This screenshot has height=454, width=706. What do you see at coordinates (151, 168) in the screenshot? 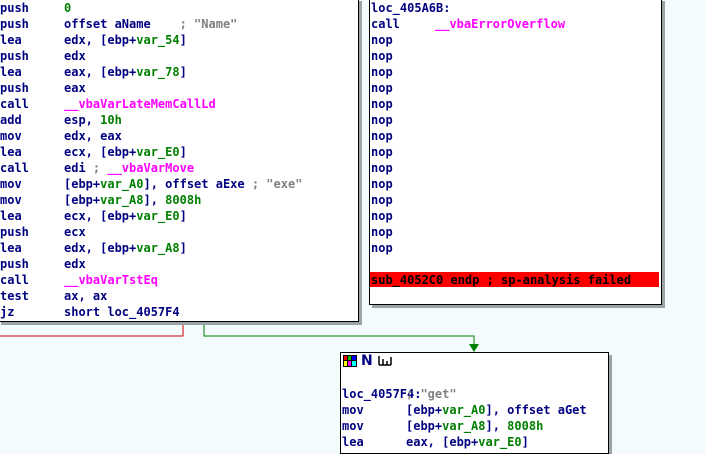
I see `operand: __vbaVarMove` at bounding box center [151, 168].